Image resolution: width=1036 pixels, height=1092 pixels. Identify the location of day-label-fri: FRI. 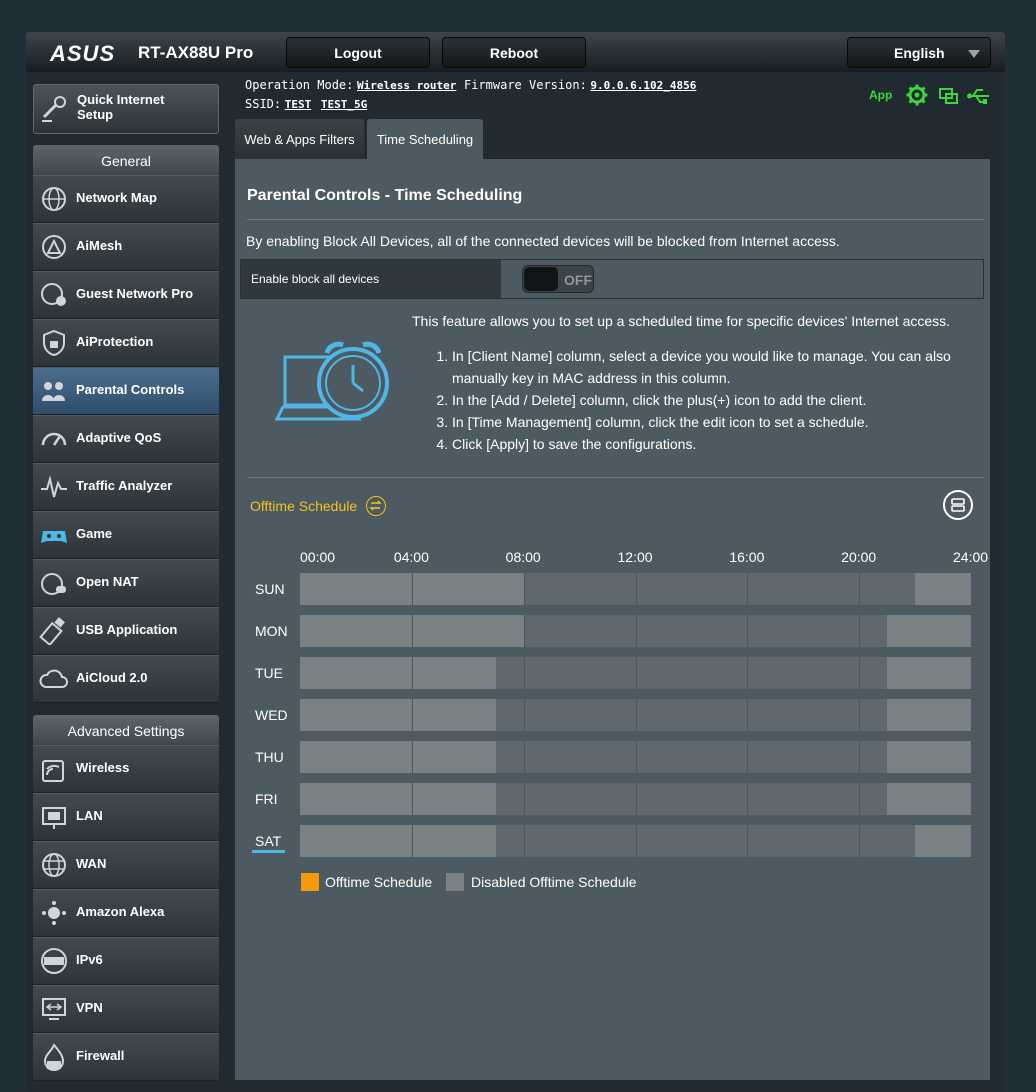
(266, 799).